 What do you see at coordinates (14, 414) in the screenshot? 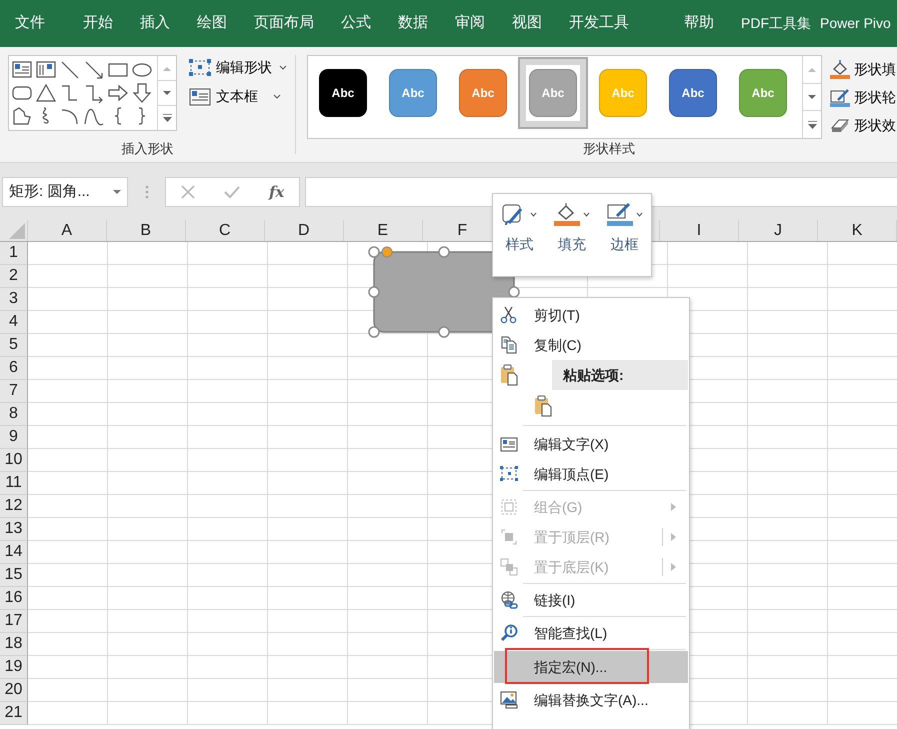
I see `row-header: 8` at bounding box center [14, 414].